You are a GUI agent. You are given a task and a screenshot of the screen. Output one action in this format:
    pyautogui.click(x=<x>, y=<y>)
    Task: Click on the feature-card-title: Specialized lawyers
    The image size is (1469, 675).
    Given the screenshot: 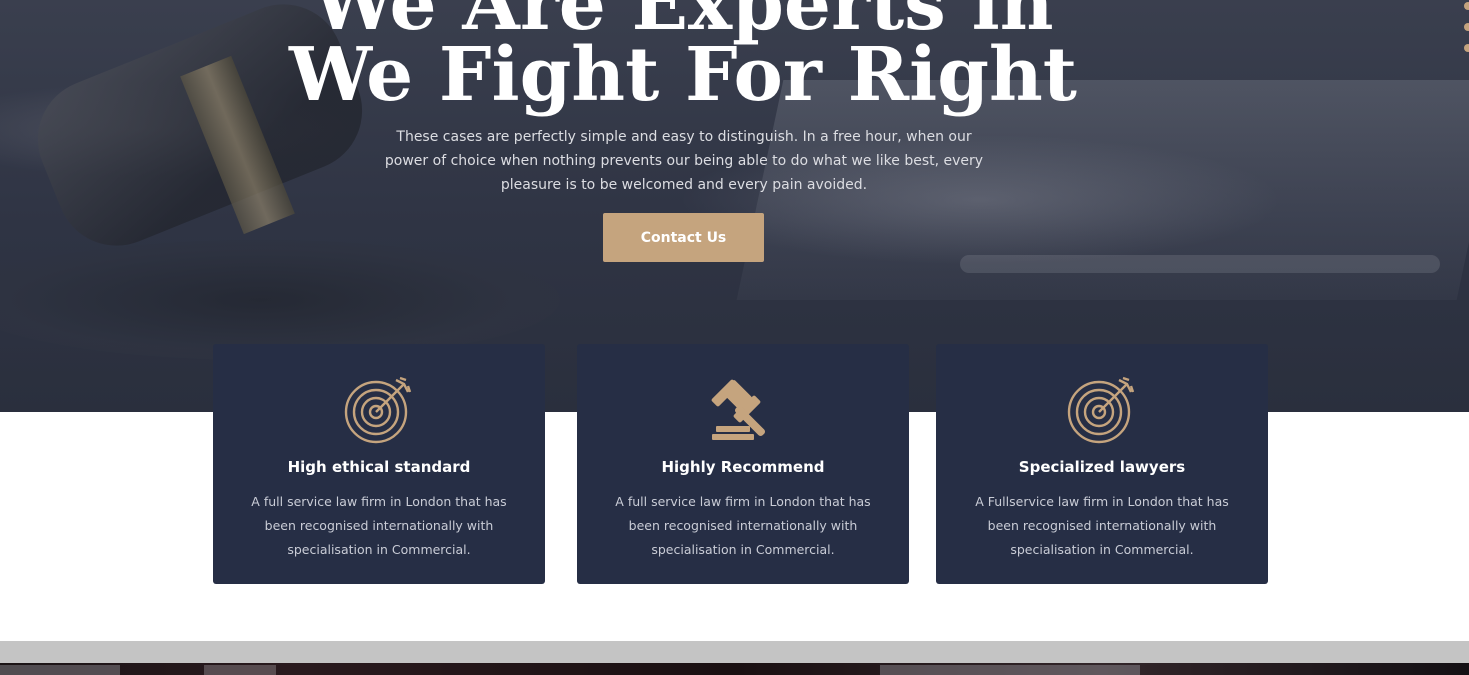 What is the action you would take?
    pyautogui.click(x=1102, y=467)
    